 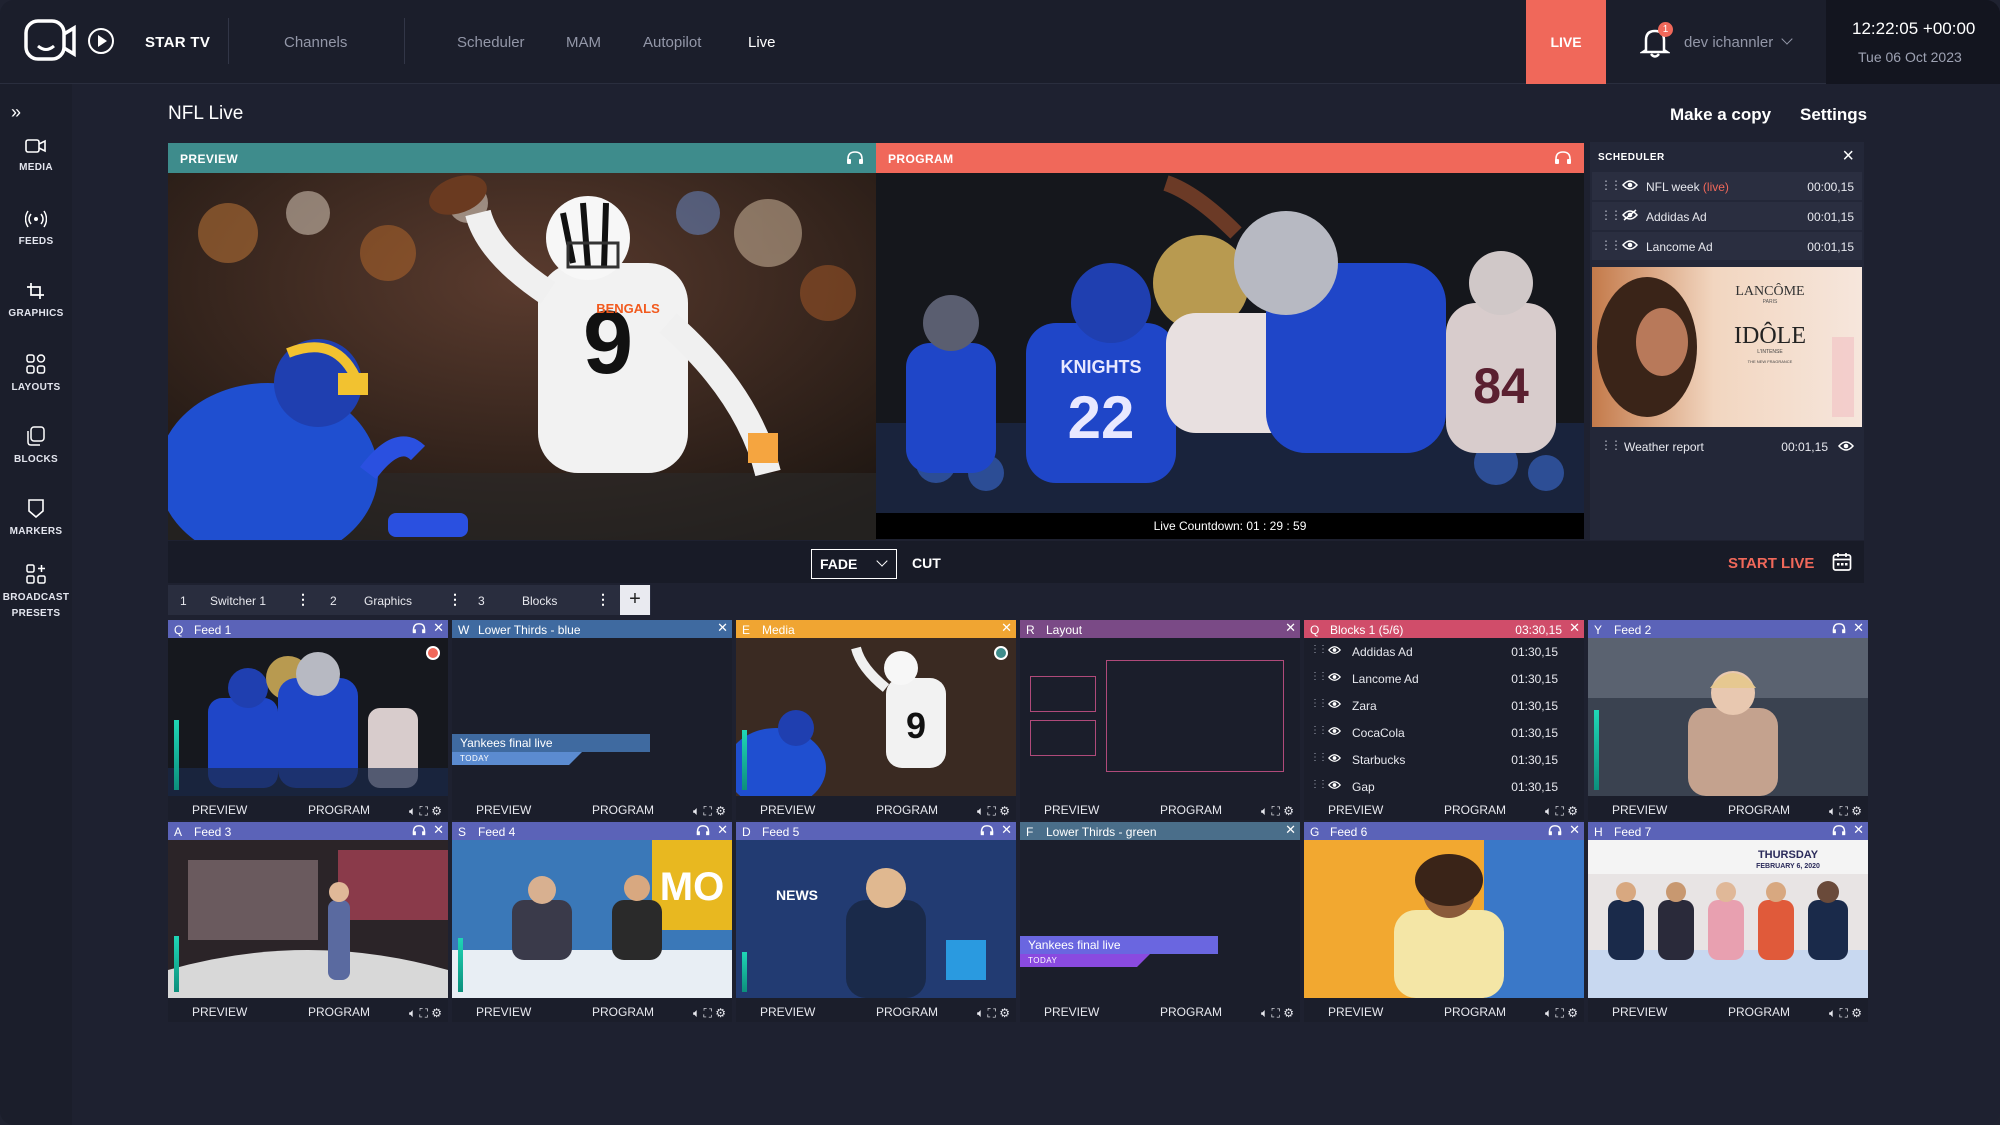 What do you see at coordinates (1771, 563) in the screenshot?
I see `start-live-button: START LIVE` at bounding box center [1771, 563].